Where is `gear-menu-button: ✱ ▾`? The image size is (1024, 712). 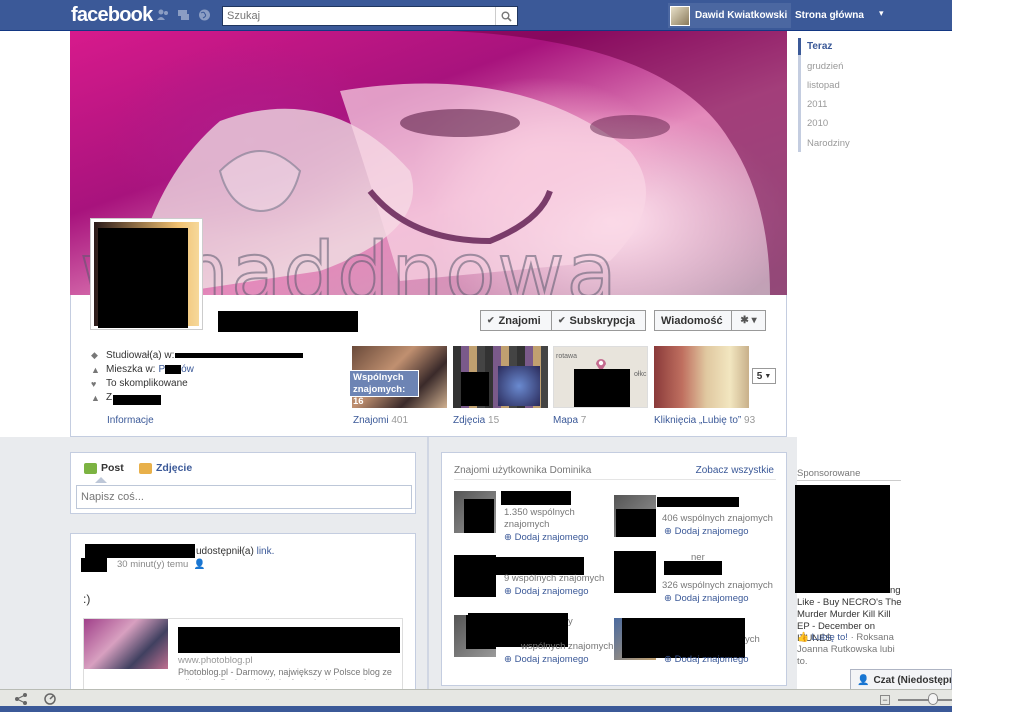
gear-menu-button: ✱ ▾ is located at coordinates (748, 320).